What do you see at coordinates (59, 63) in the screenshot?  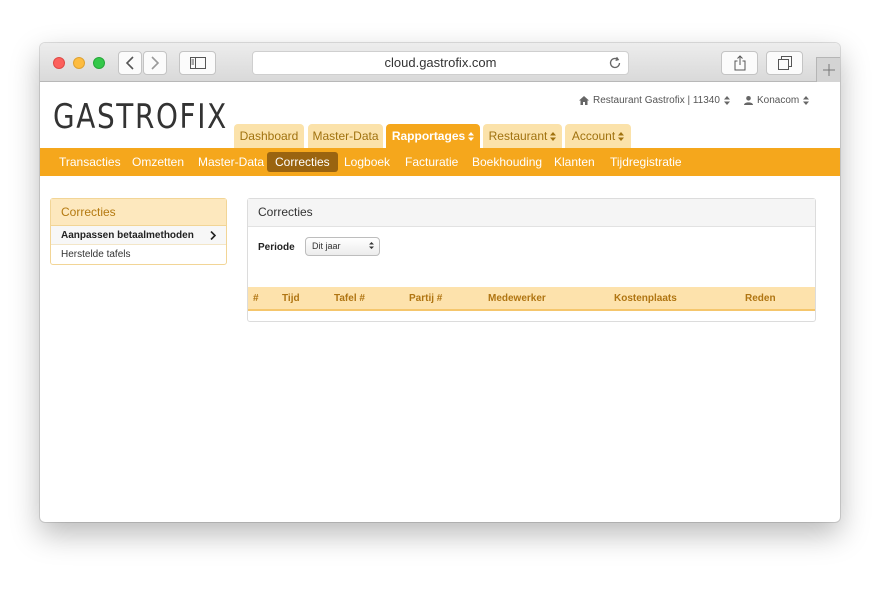 I see `close-window-button` at bounding box center [59, 63].